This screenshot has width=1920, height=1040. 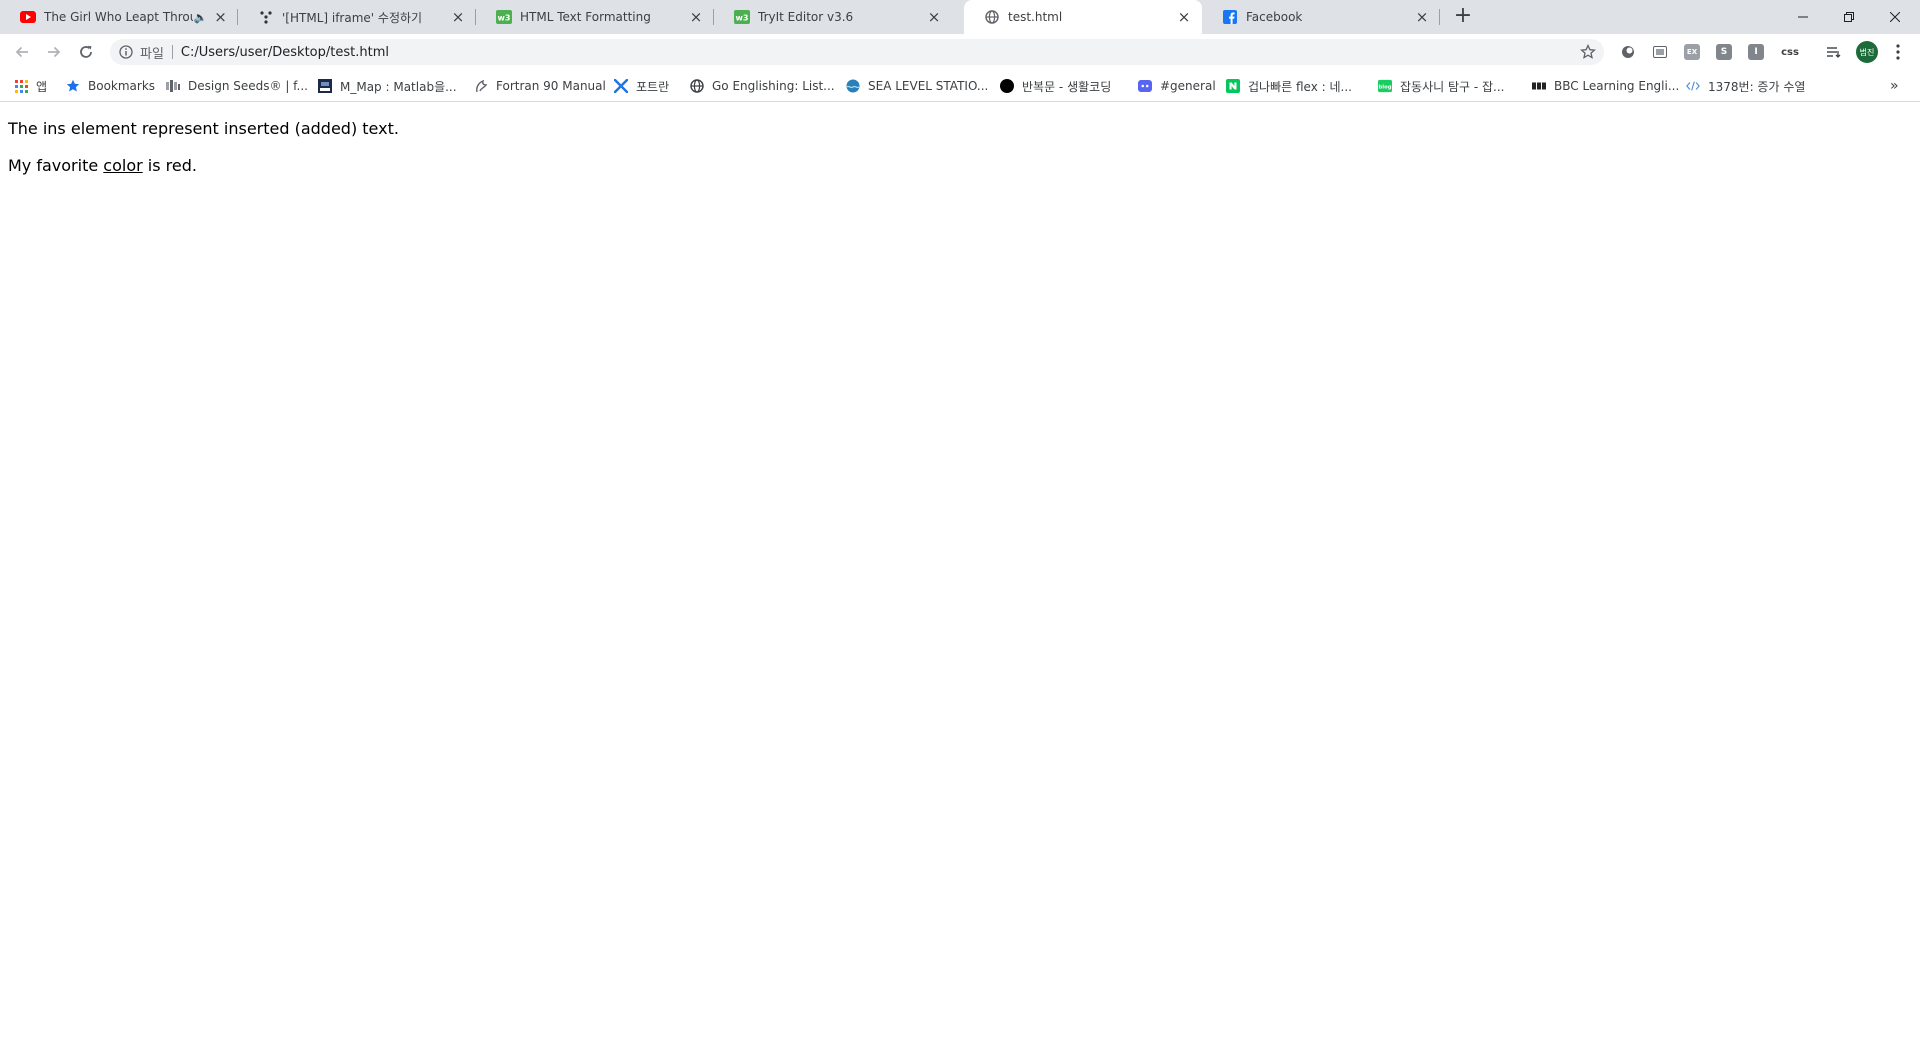 I want to click on svg-text: blog, so click(x=1385, y=88).